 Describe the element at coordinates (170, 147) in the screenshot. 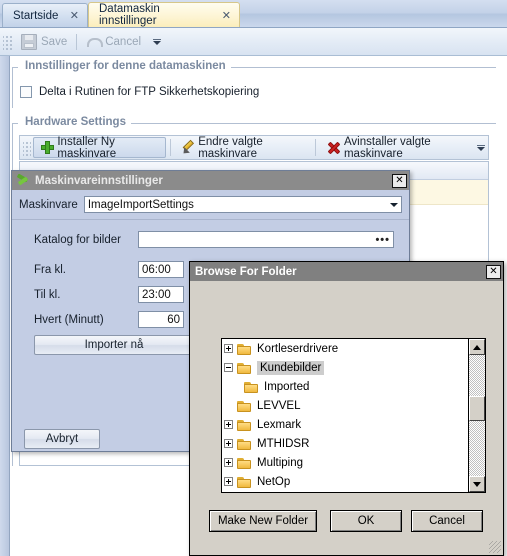

I see `hardware-toolbar-separator` at that location.